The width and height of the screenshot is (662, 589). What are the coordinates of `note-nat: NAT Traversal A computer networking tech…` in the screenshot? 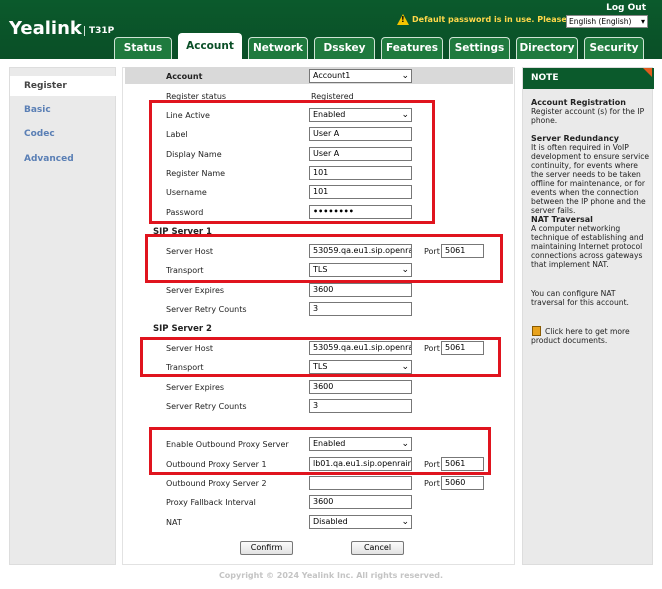 It's located at (591, 242).